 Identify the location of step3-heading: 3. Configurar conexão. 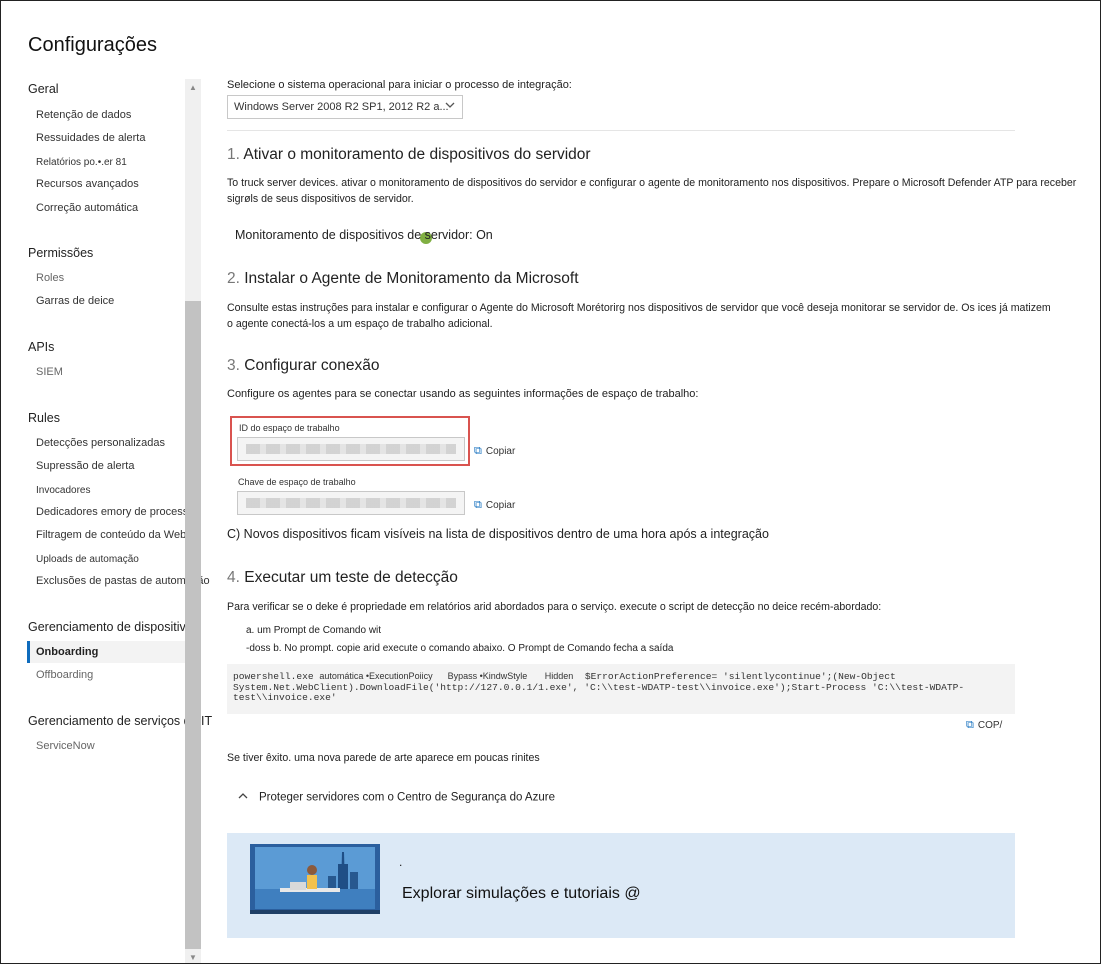
(303, 366).